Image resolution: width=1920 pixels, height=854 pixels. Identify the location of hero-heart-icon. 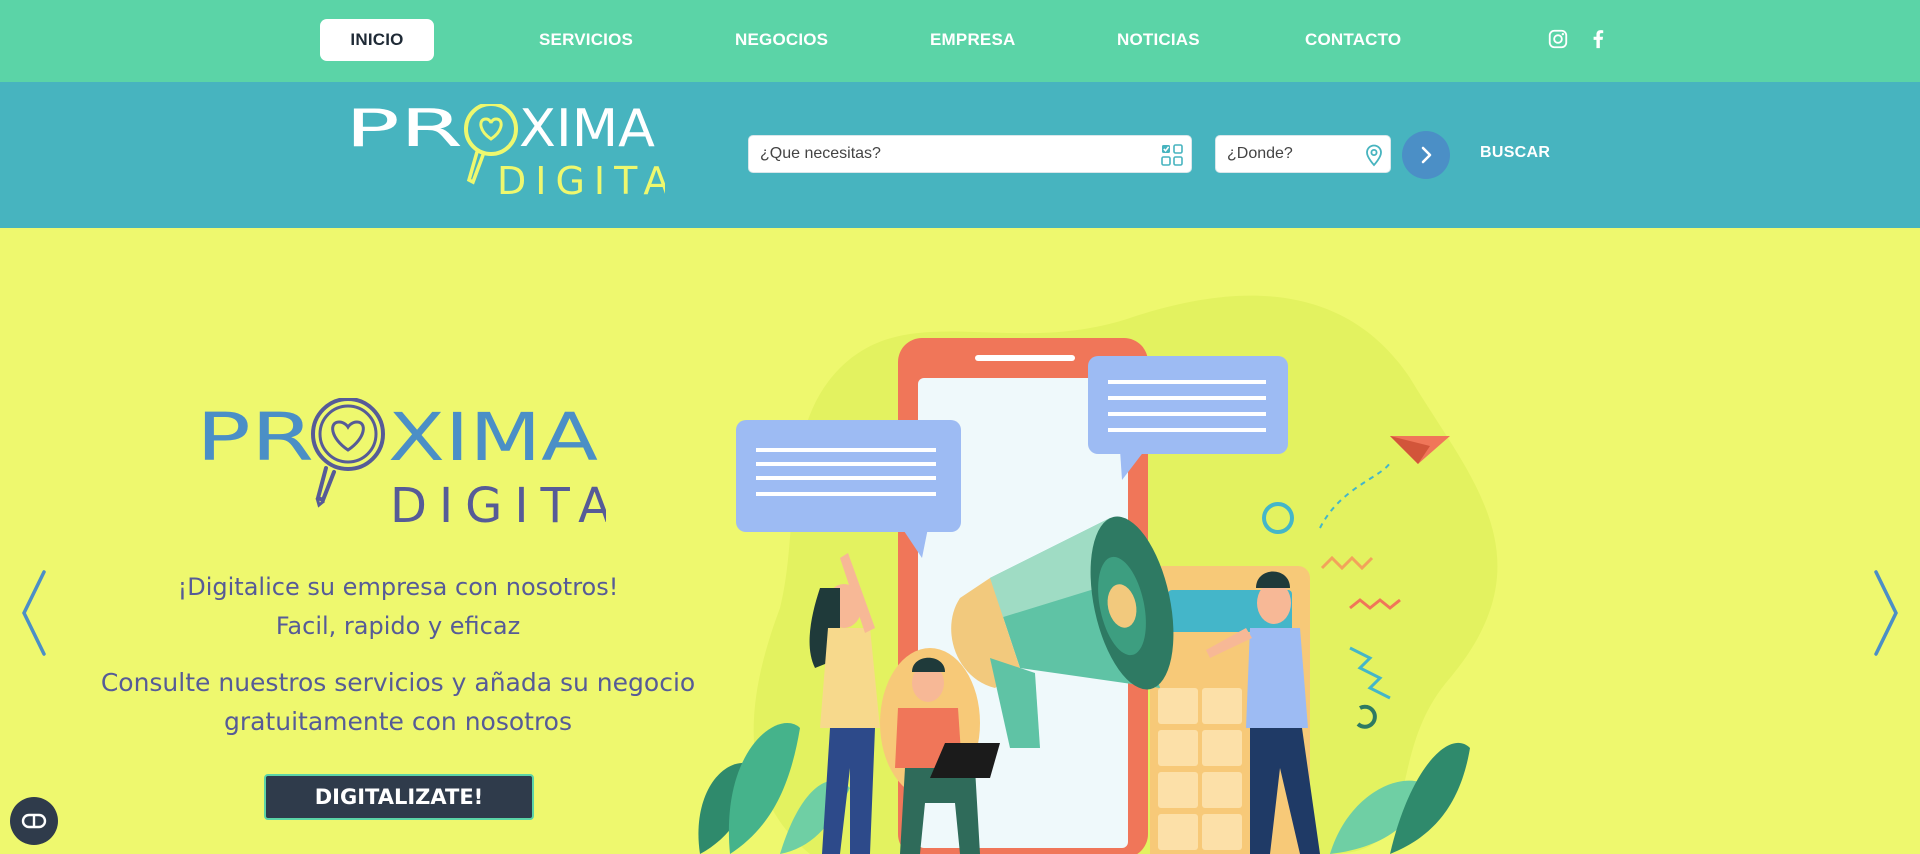
(348, 436).